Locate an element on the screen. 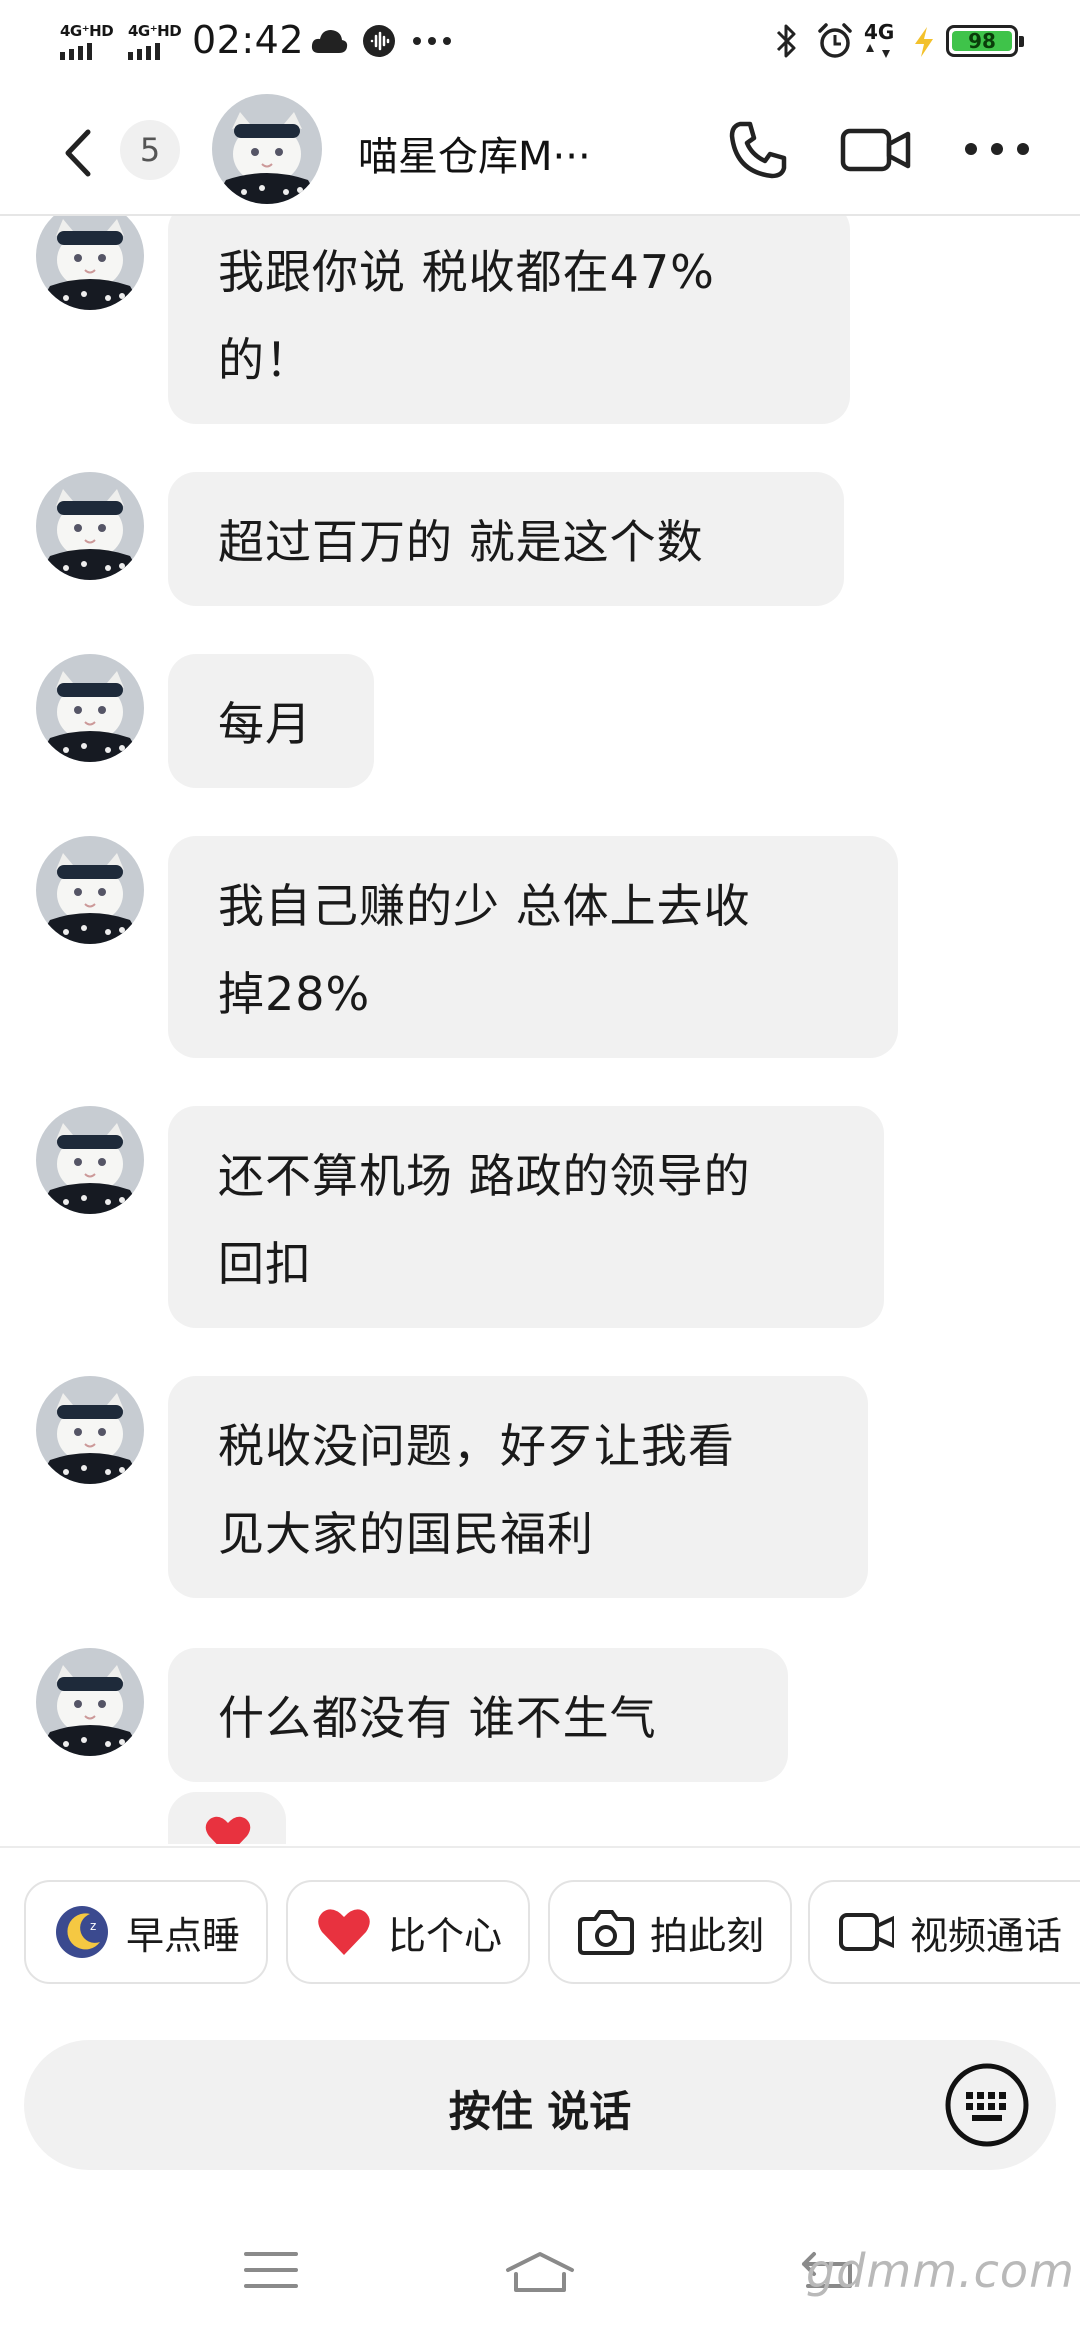 This screenshot has height=2340, width=1080. quick-reply-video-call: 视频通话 is located at coordinates (944, 1932).